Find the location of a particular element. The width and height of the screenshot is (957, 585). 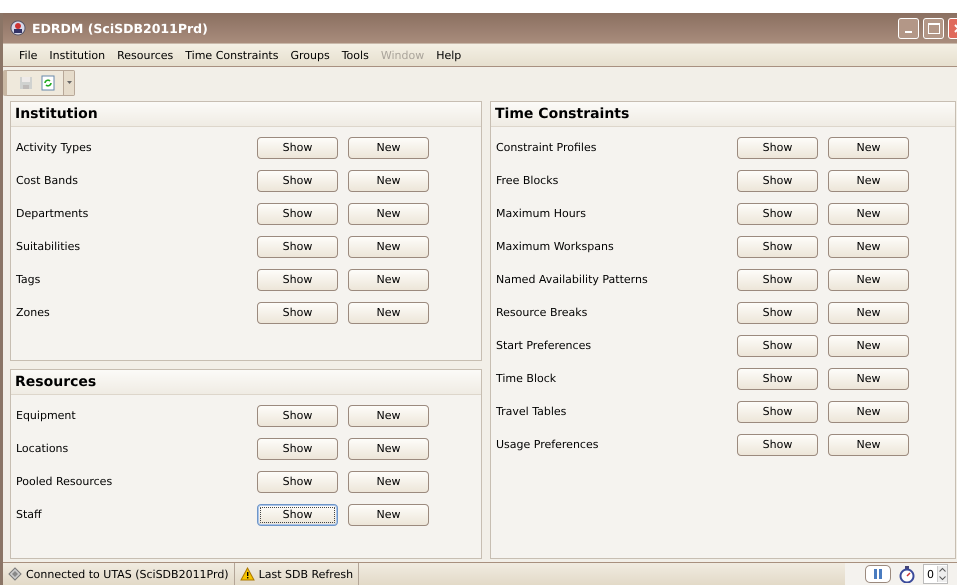

item-label: Named Availability Patterns is located at coordinates (572, 279).